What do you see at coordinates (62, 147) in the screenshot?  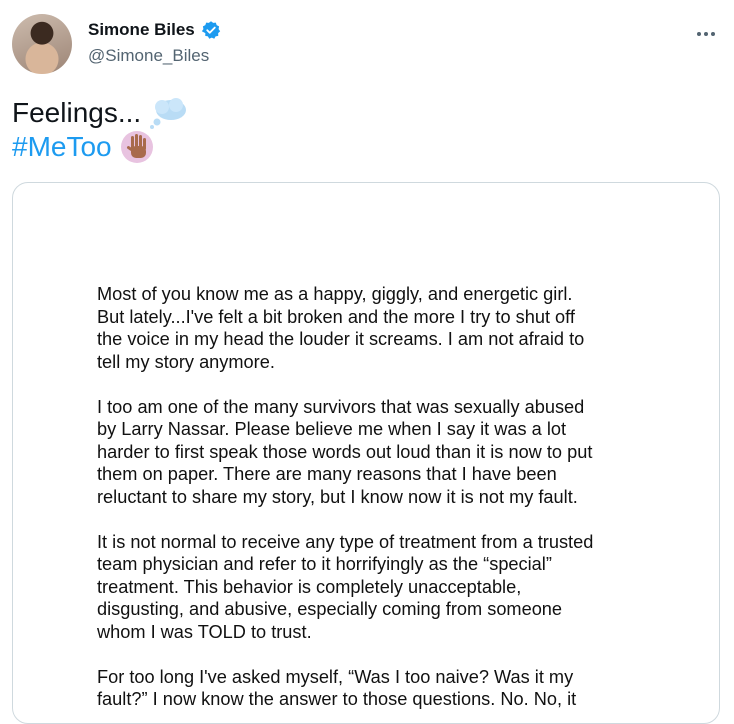 I see `metoo-hashtag-link: #MeToo` at bounding box center [62, 147].